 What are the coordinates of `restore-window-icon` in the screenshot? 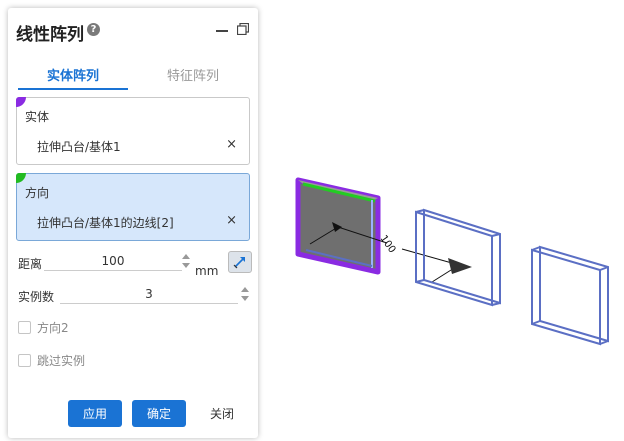 It's located at (243, 29).